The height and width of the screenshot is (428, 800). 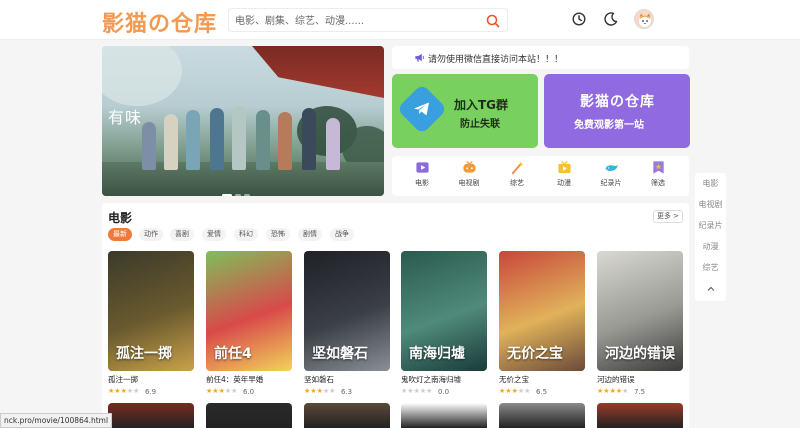 I want to click on movie-rating: ★★★★★ 7.5, so click(x=640, y=392).